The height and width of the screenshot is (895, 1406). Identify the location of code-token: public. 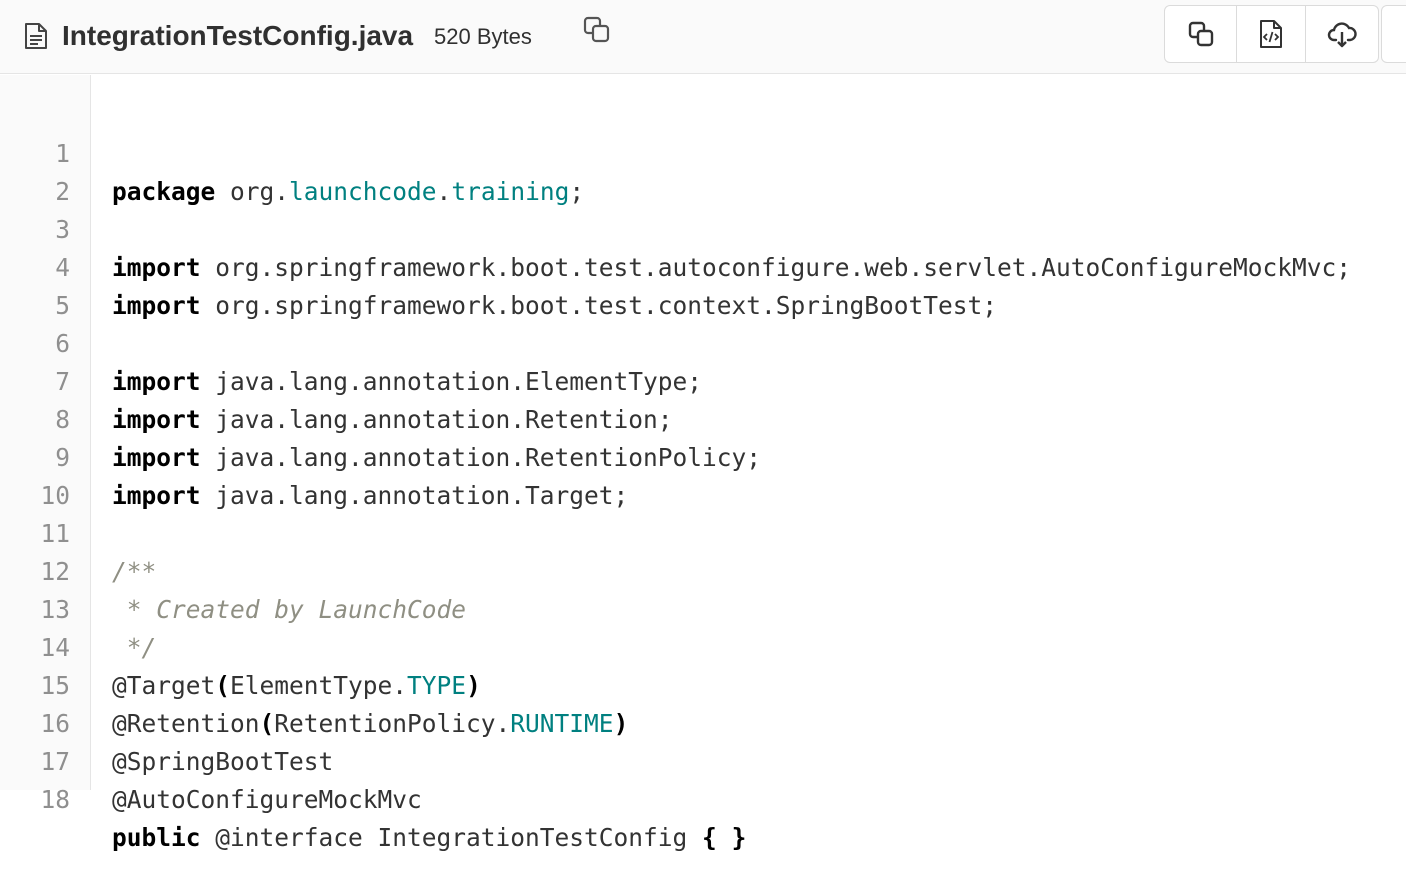
(156, 837).